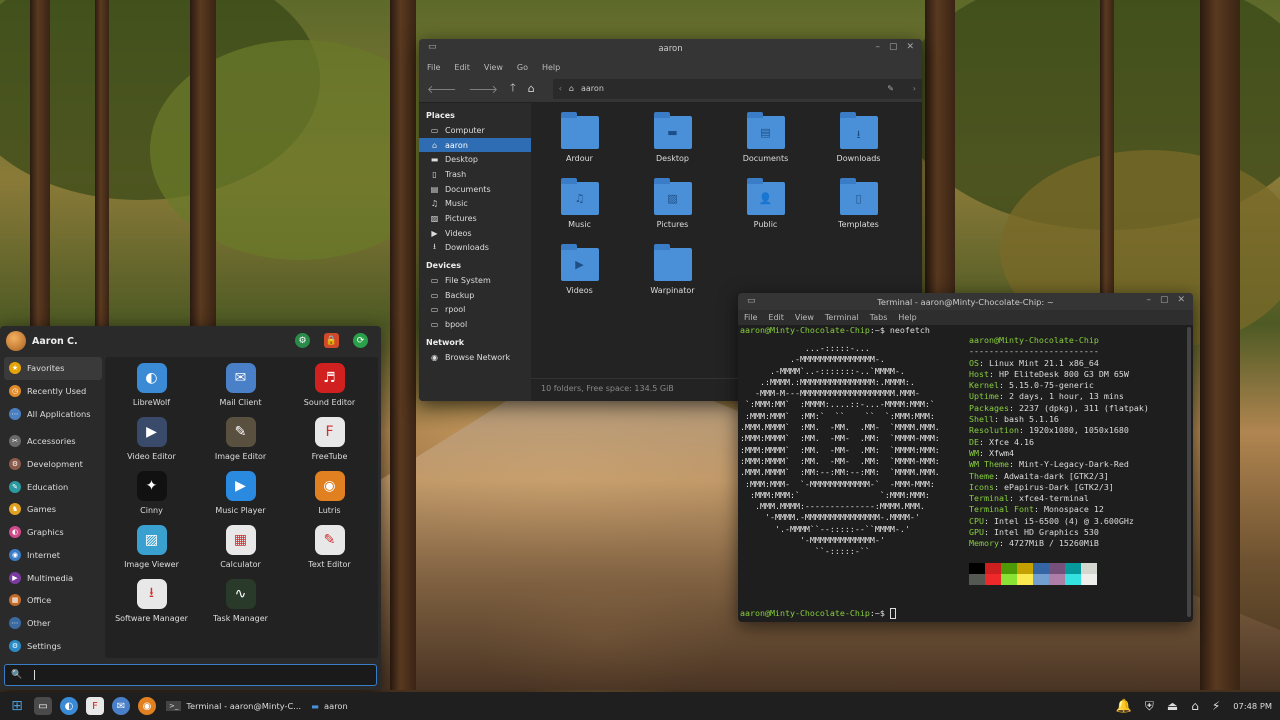  Describe the element at coordinates (579, 137) in the screenshot. I see `folder-ardour: Ardour` at that location.